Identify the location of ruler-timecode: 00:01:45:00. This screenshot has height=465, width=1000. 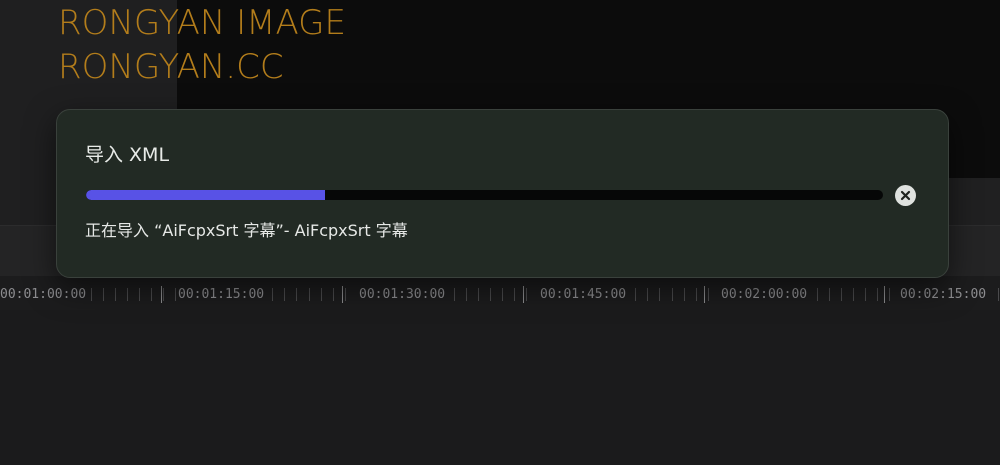
(583, 295).